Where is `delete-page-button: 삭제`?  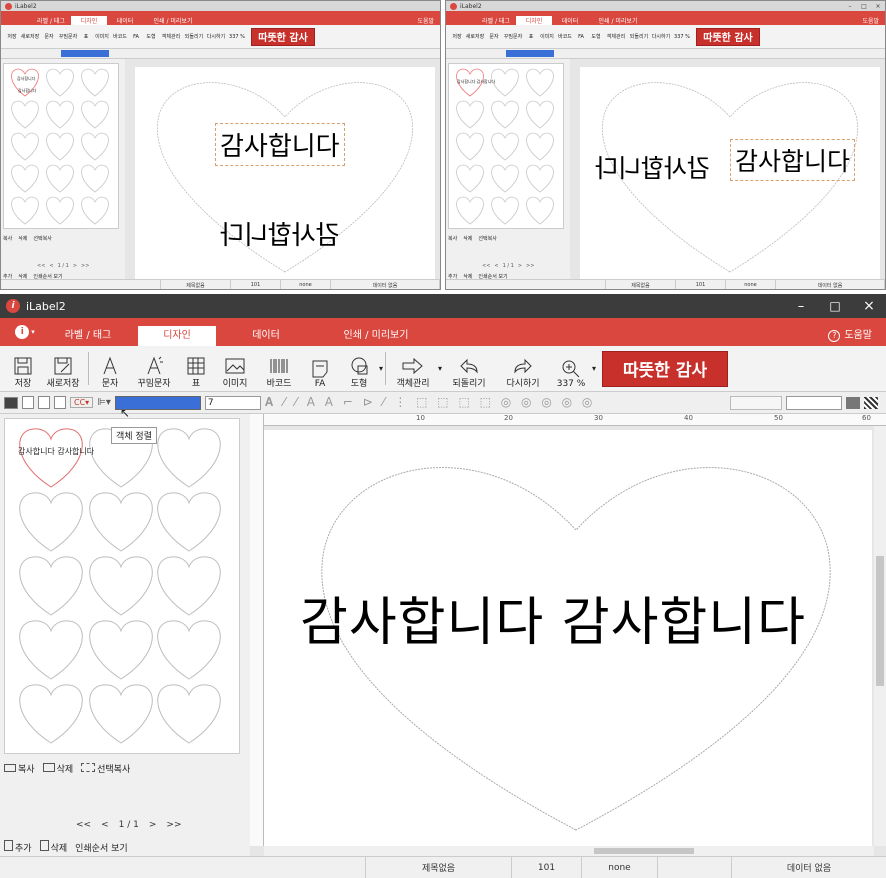
delete-page-button: 삭제 is located at coordinates (53, 847).